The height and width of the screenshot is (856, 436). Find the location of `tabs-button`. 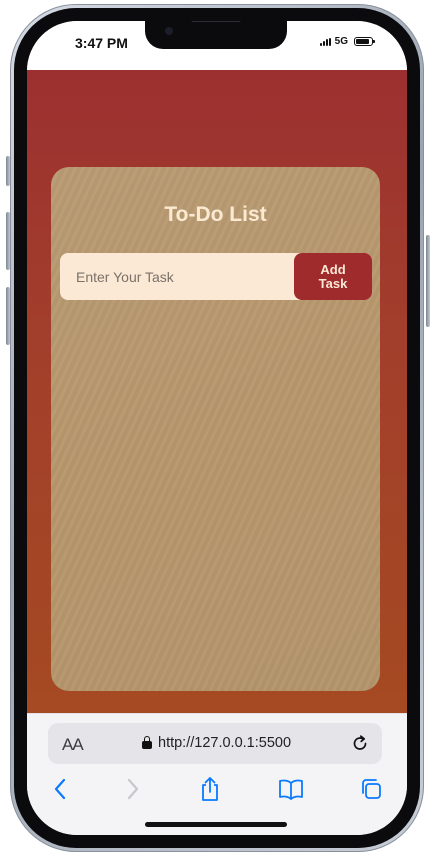

tabs-button is located at coordinates (371, 789).